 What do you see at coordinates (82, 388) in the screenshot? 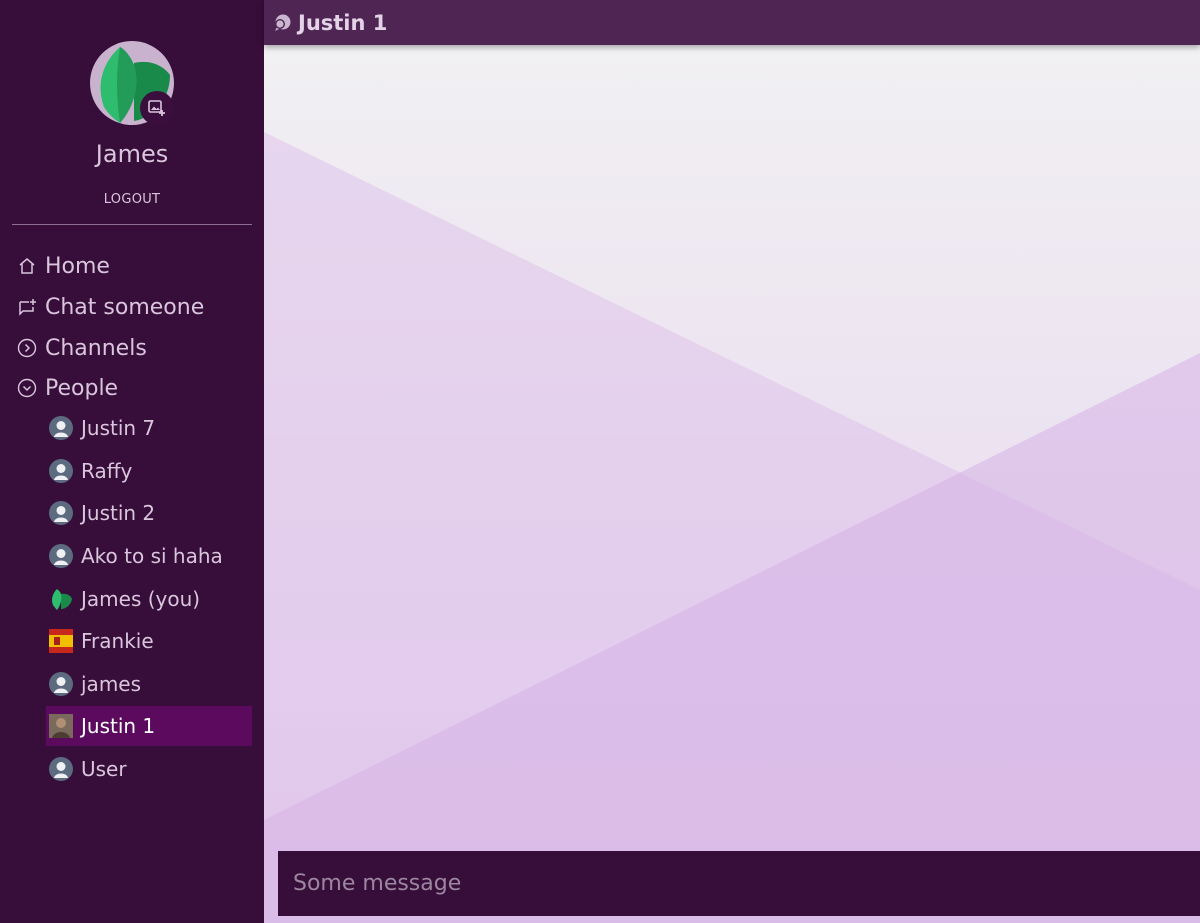
I see `nav-people-label: People` at bounding box center [82, 388].